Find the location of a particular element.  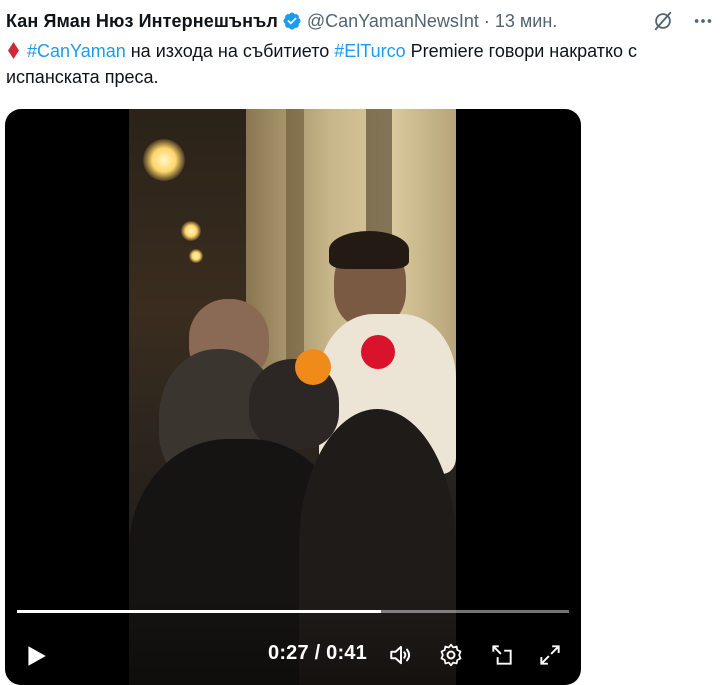

video-controls is located at coordinates (293, 640).